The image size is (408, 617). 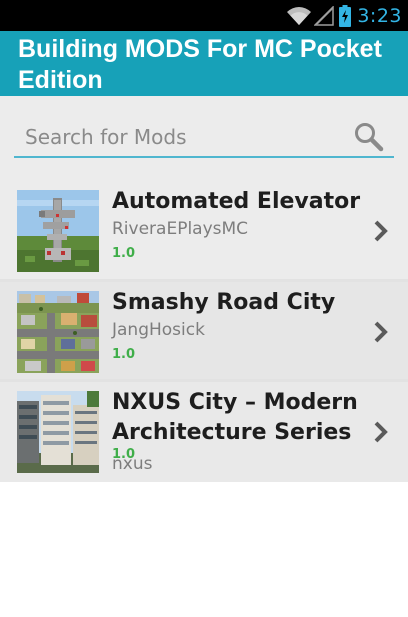 I want to click on status-bar: 3:23, so click(x=204, y=15).